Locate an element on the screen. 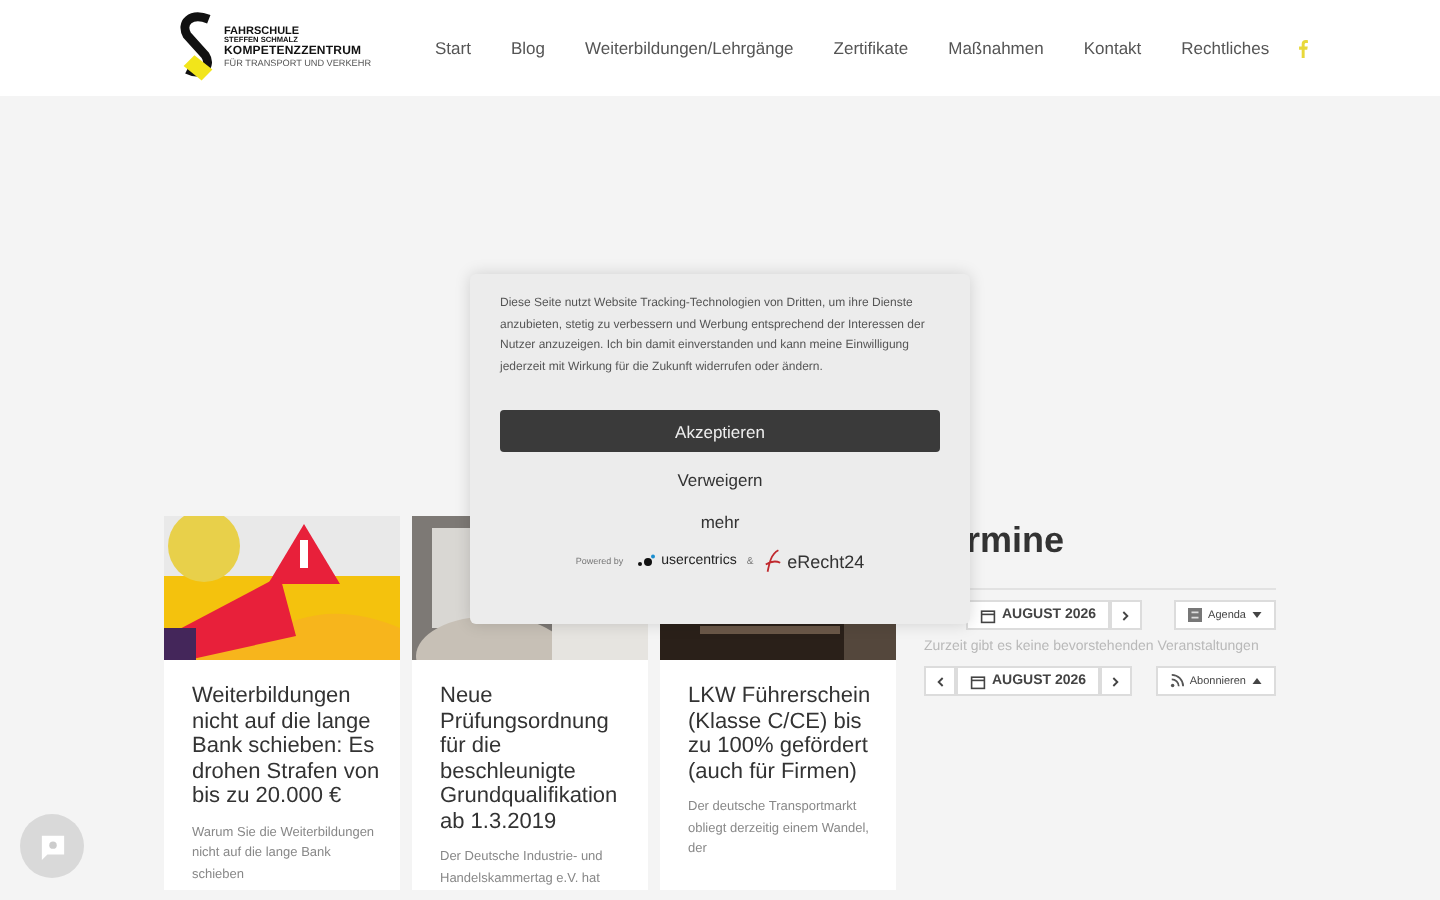 Image resolution: width=1440 pixels, height=900 pixels. nav-link: Weiterbildungen/Lehrgänge is located at coordinates (689, 48).